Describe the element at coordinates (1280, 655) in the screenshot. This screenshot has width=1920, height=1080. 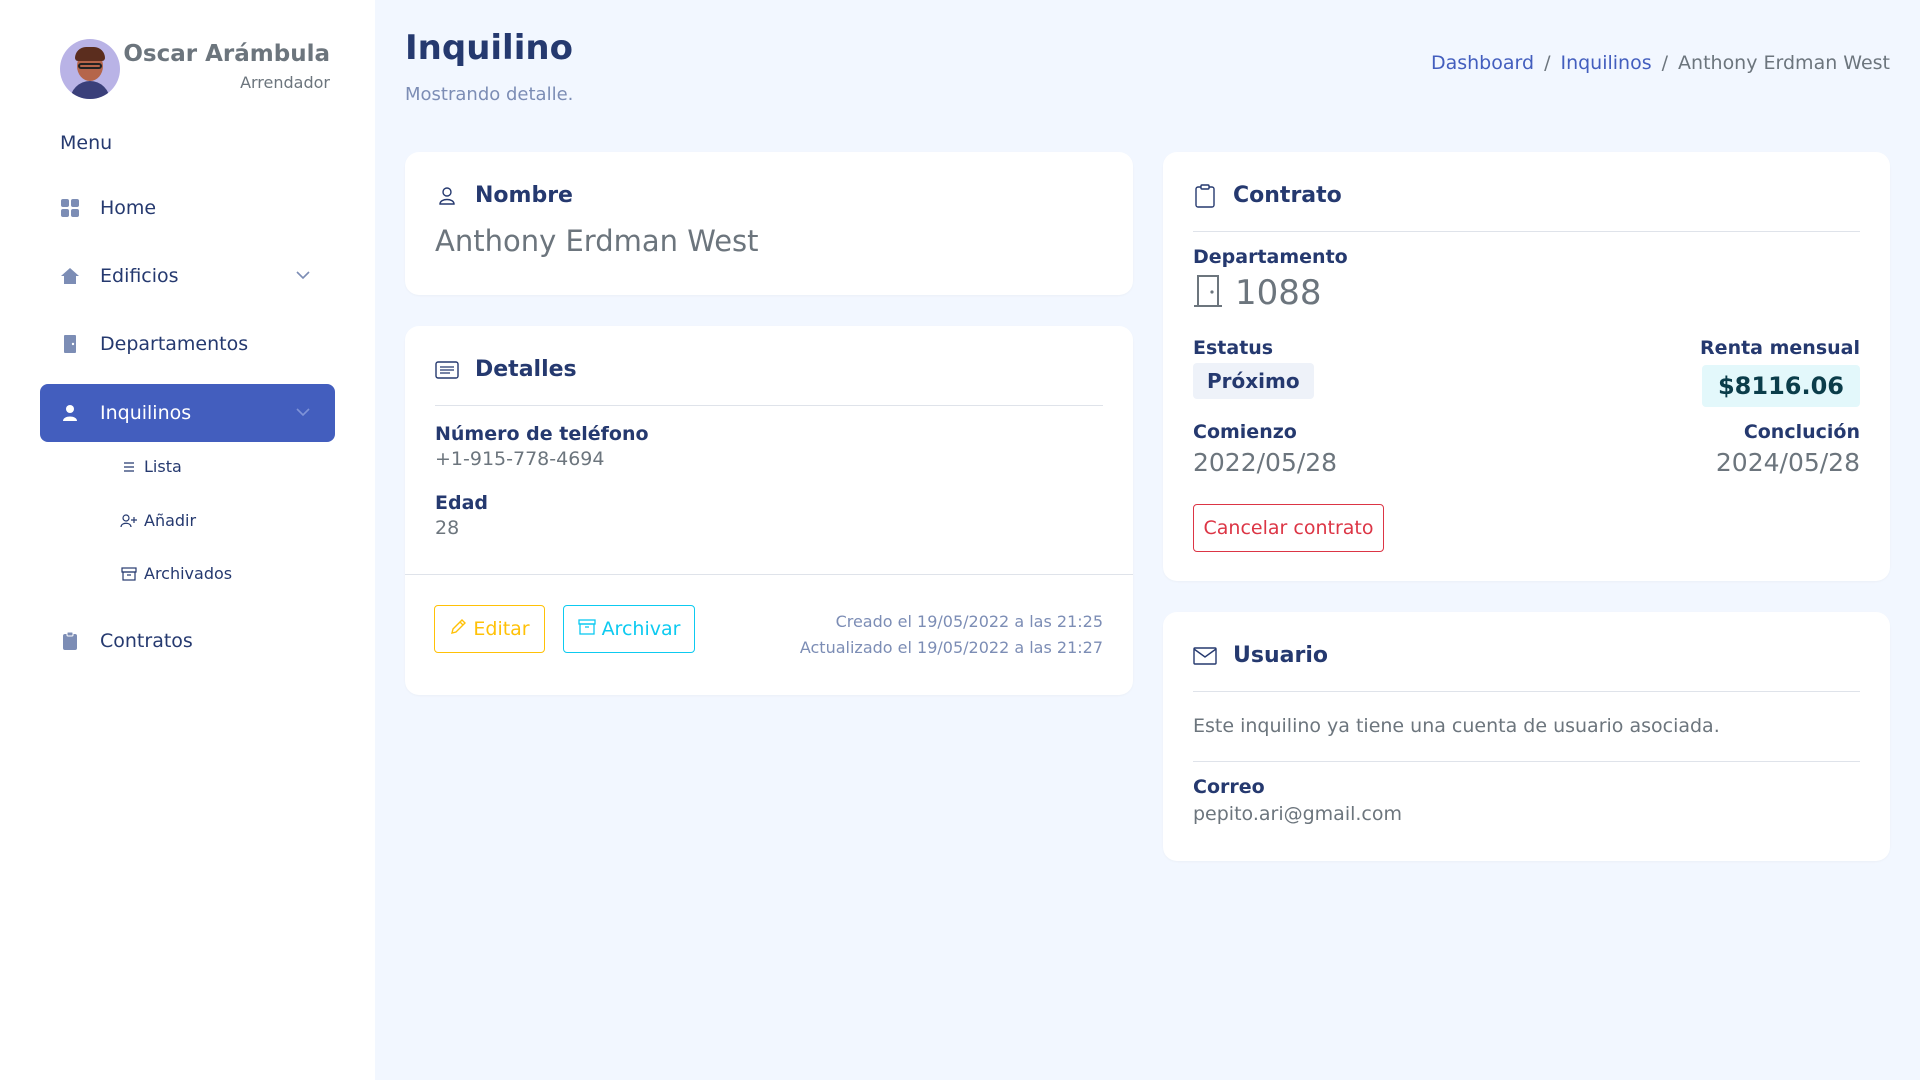
I see `usuario-card-title: Usuario` at that location.